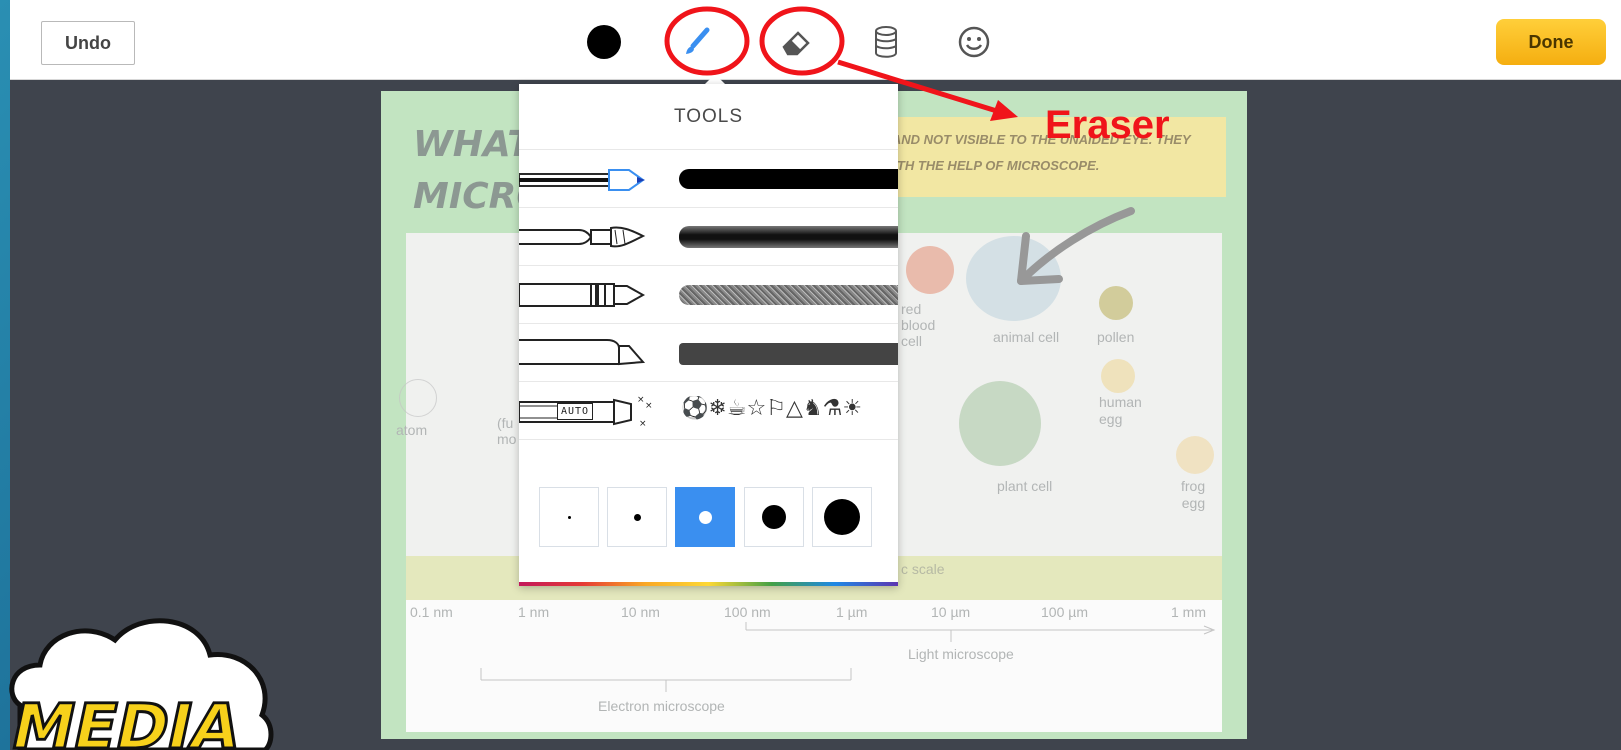 The height and width of the screenshot is (750, 1621). What do you see at coordinates (1064, 612) in the screenshot?
I see `tick-100um: 100 µm` at bounding box center [1064, 612].